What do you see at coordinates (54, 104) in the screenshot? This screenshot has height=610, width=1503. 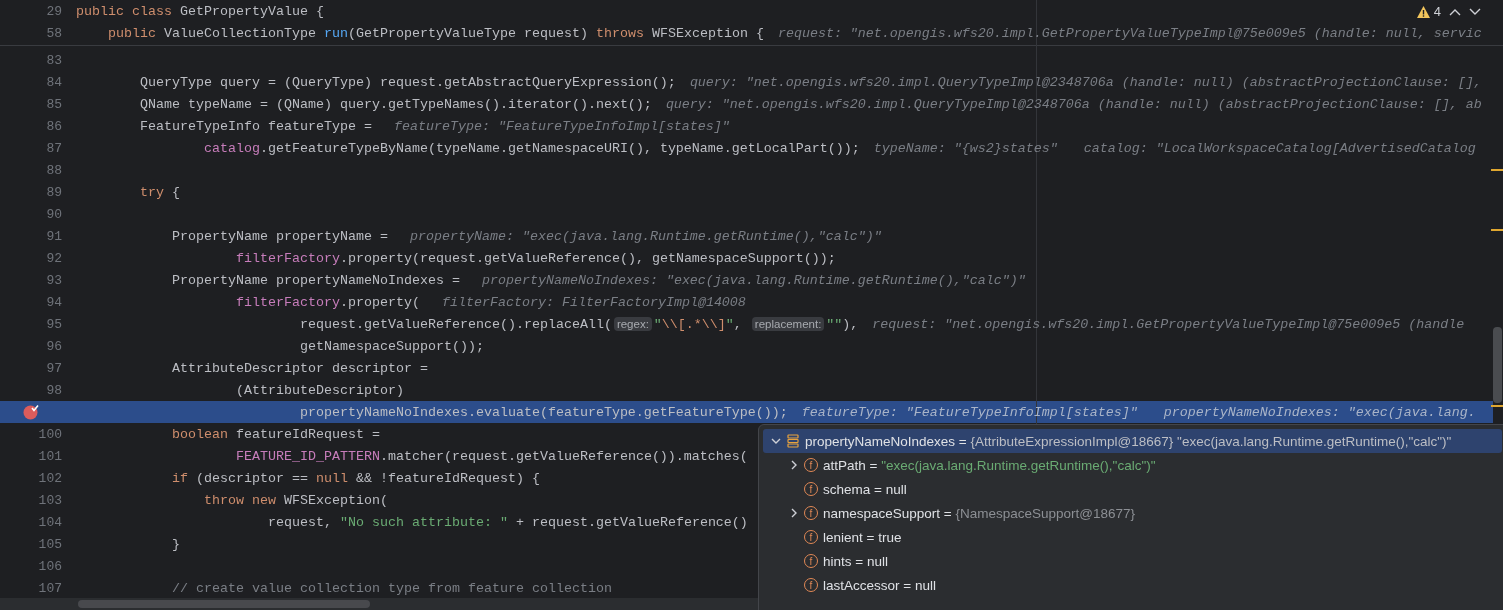 I see `line-number: 85` at bounding box center [54, 104].